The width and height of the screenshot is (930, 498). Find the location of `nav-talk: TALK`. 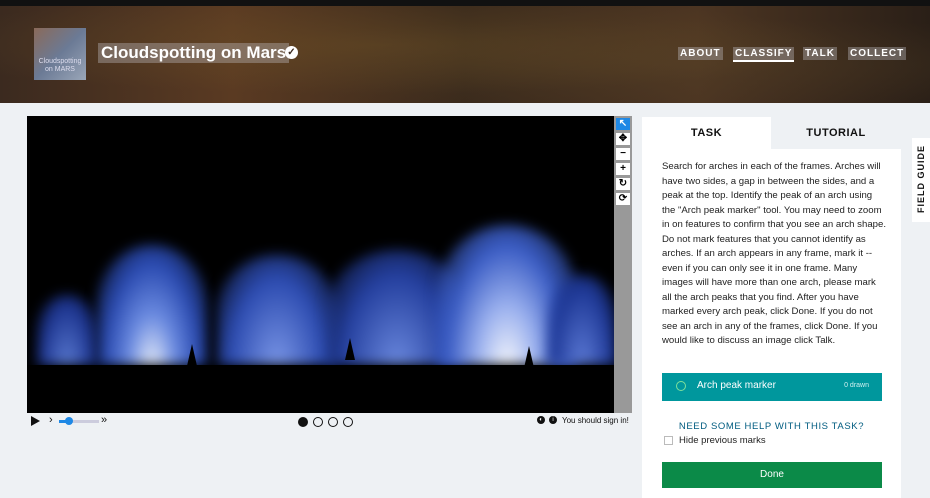

nav-talk: TALK is located at coordinates (820, 53).